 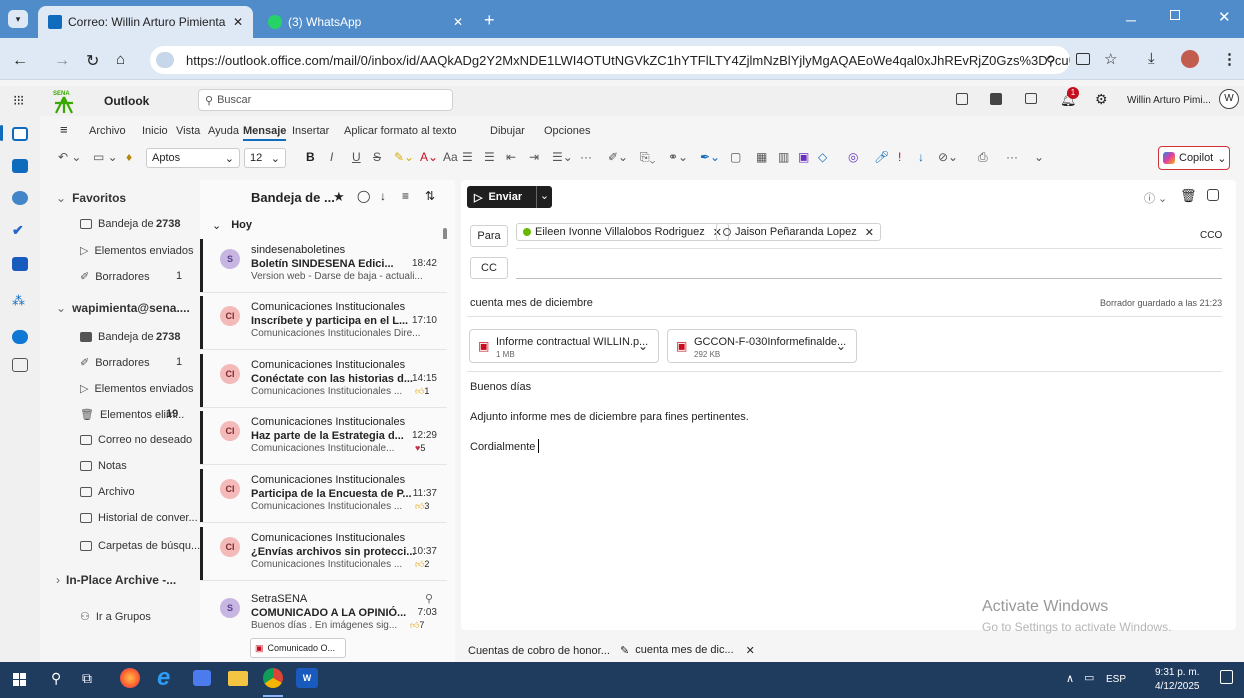 I want to click on menu-opciones: Opciones, so click(x=567, y=131).